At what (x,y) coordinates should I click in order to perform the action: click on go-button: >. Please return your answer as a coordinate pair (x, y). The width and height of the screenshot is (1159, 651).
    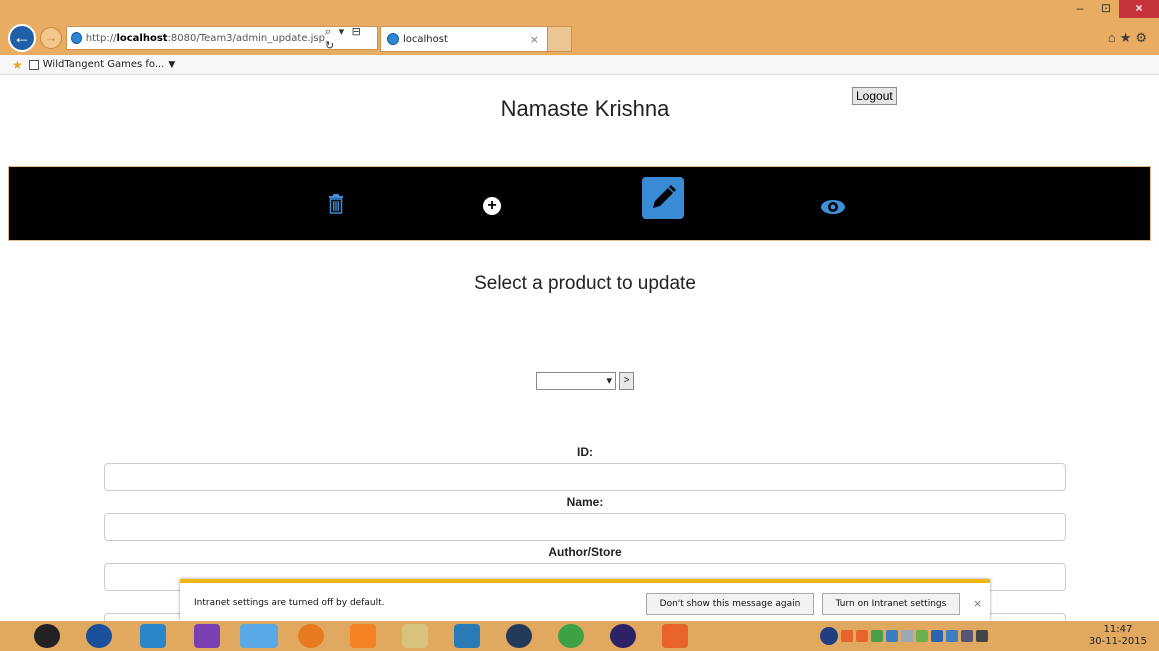
    Looking at the image, I should click on (626, 381).